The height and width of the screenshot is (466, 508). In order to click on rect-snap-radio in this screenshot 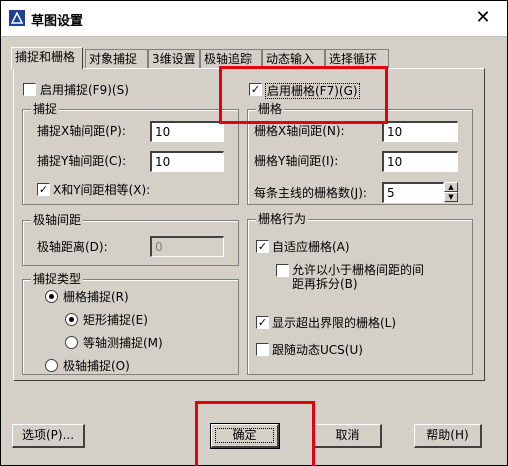, I will do `click(71, 319)`.